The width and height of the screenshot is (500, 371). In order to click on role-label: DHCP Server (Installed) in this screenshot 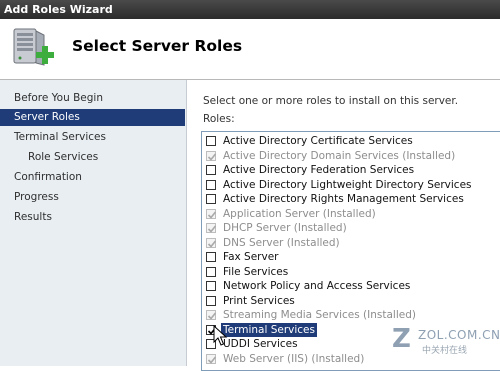, I will do `click(285, 228)`.